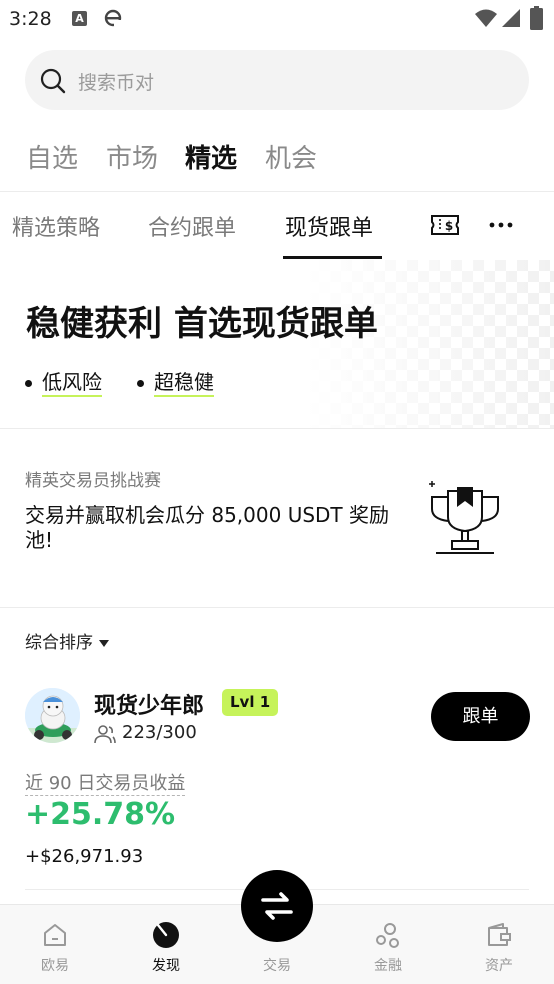  What do you see at coordinates (499, 966) in the screenshot?
I see `nav-label: 资产` at bounding box center [499, 966].